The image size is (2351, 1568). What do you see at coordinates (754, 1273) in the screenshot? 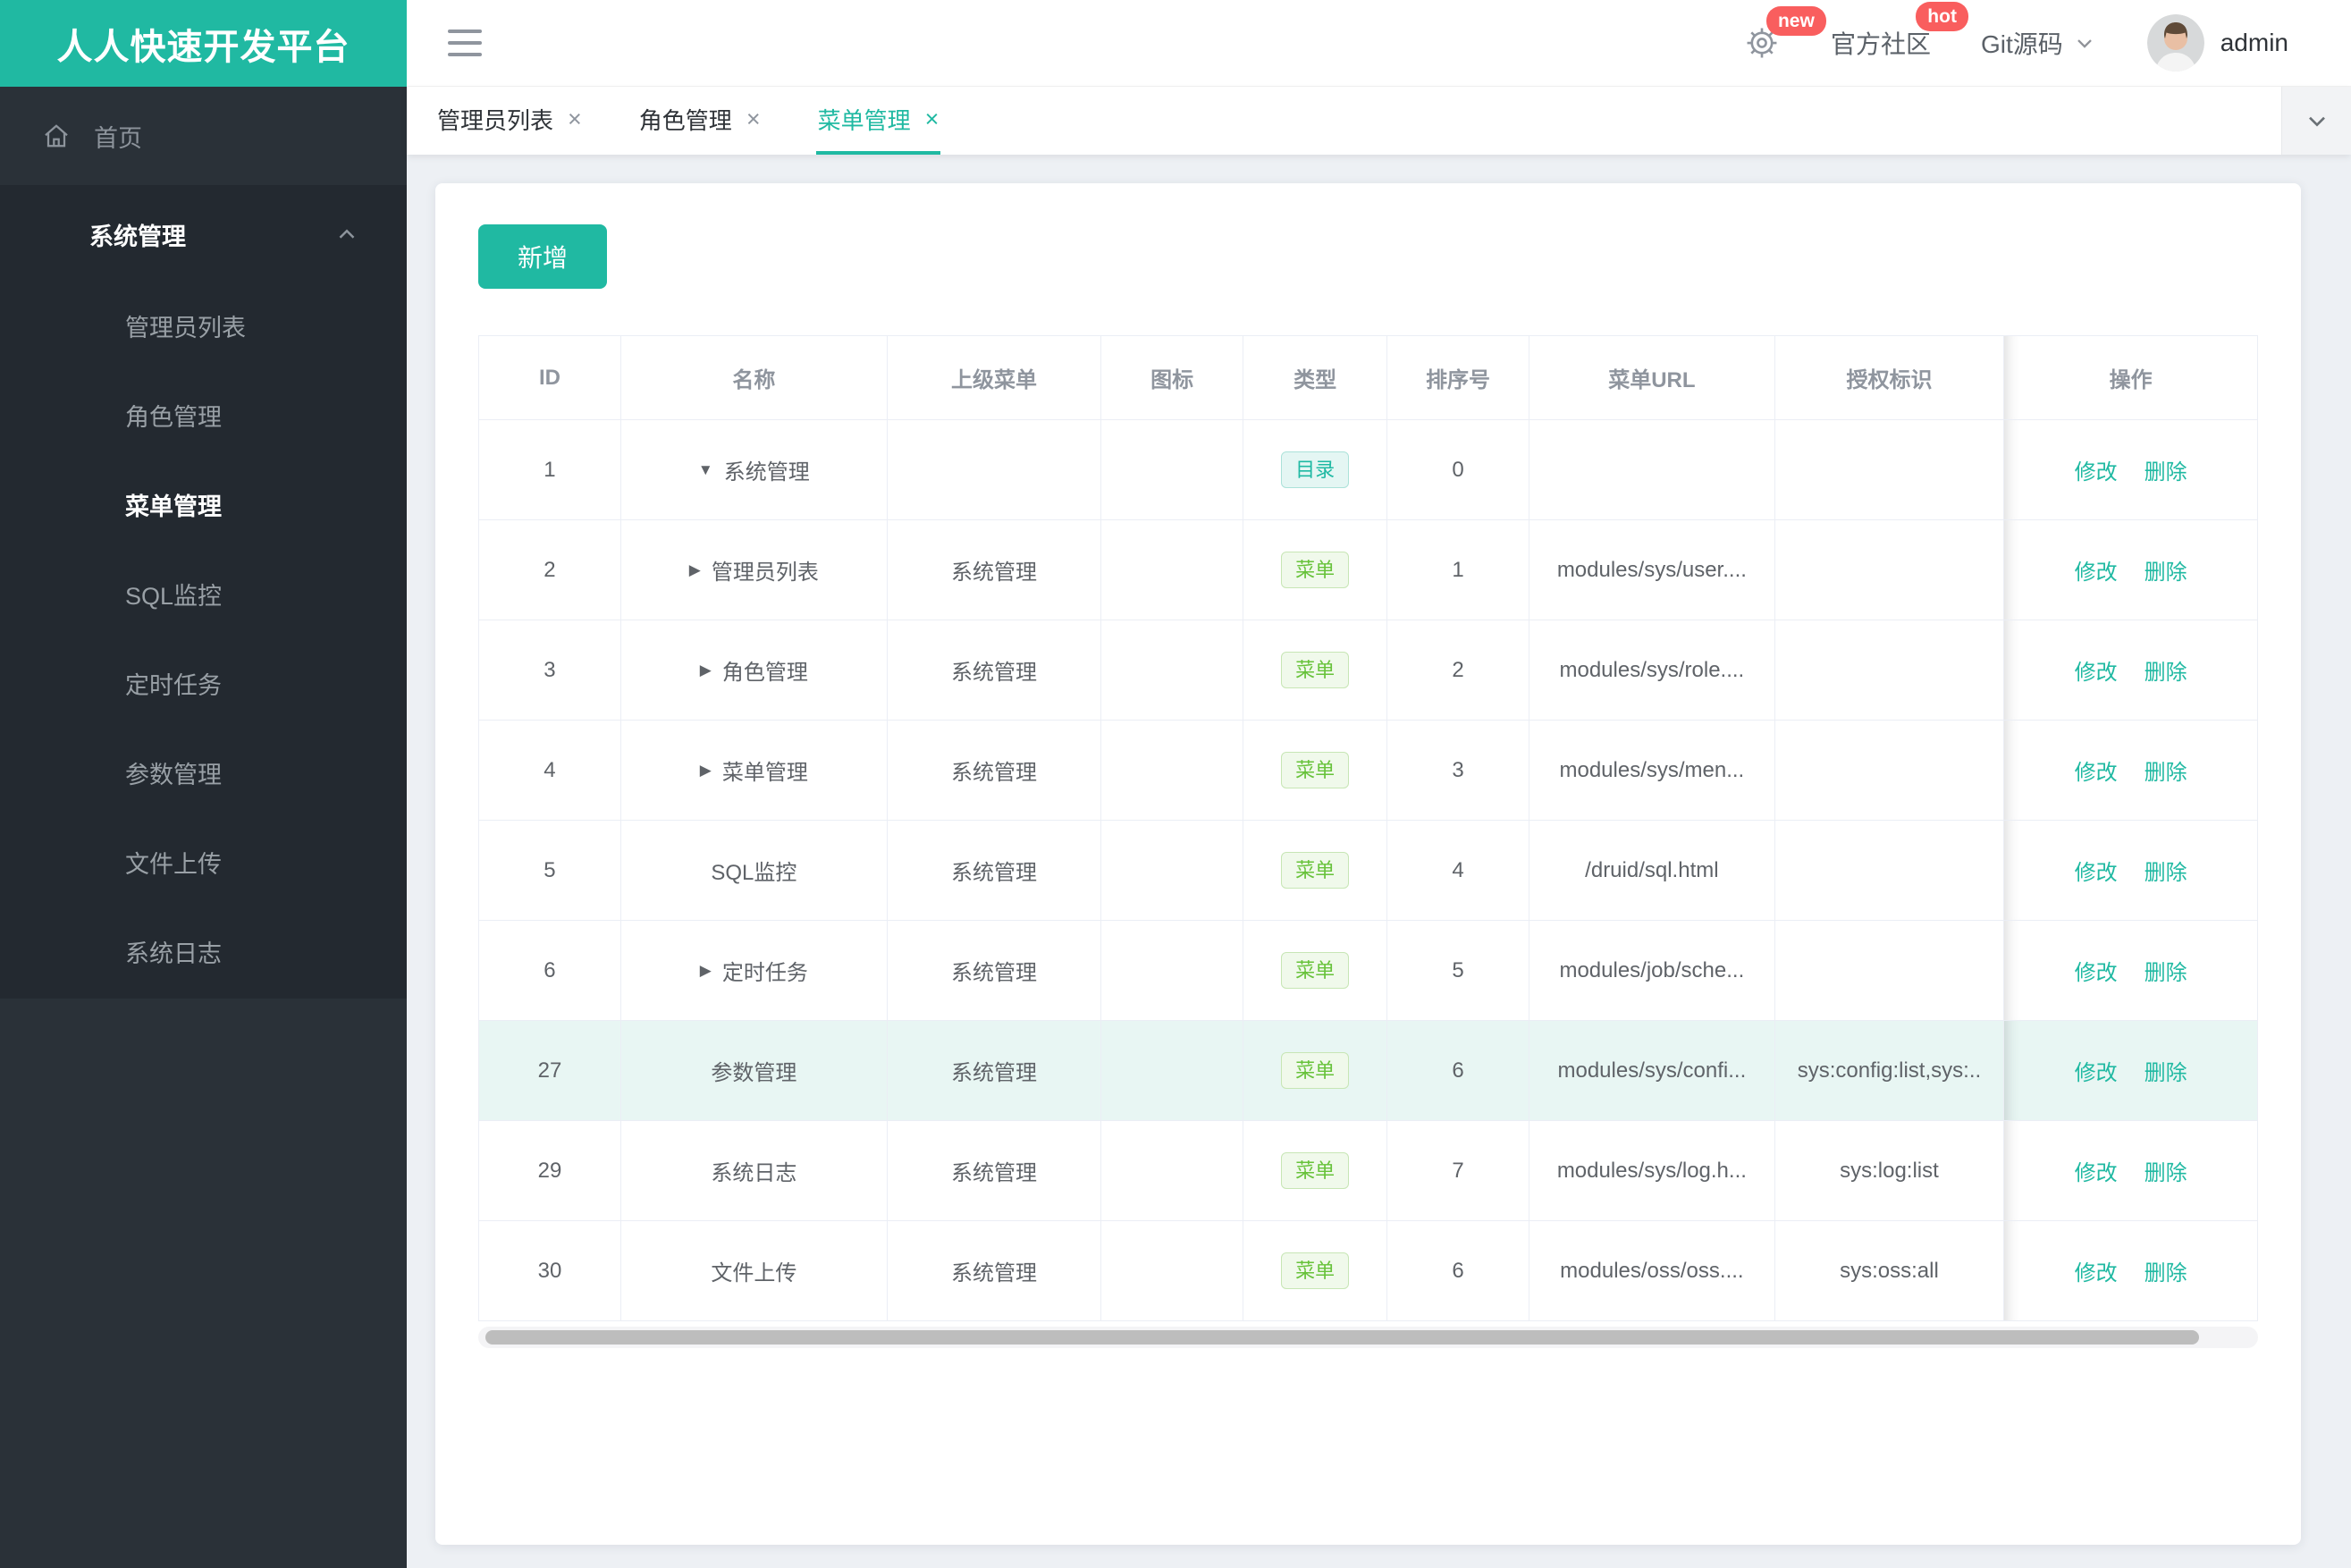
I see `menu-name: 文件上传` at bounding box center [754, 1273].